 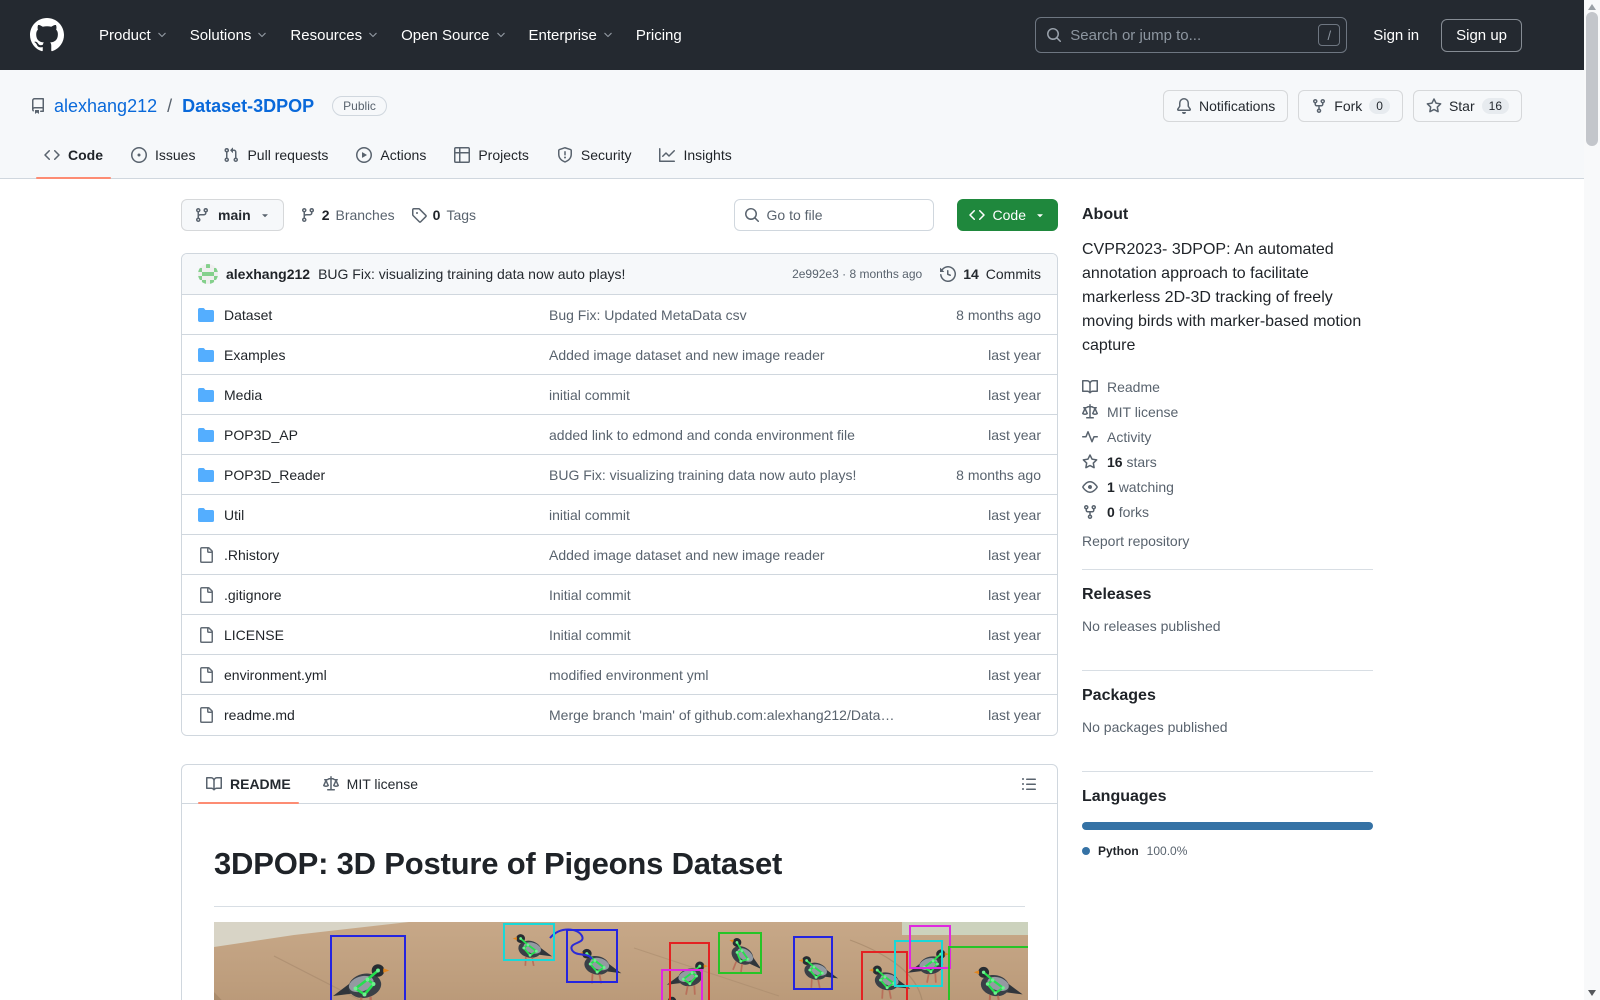 What do you see at coordinates (386, 675) in the screenshot?
I see `file-name: environment.yml` at bounding box center [386, 675].